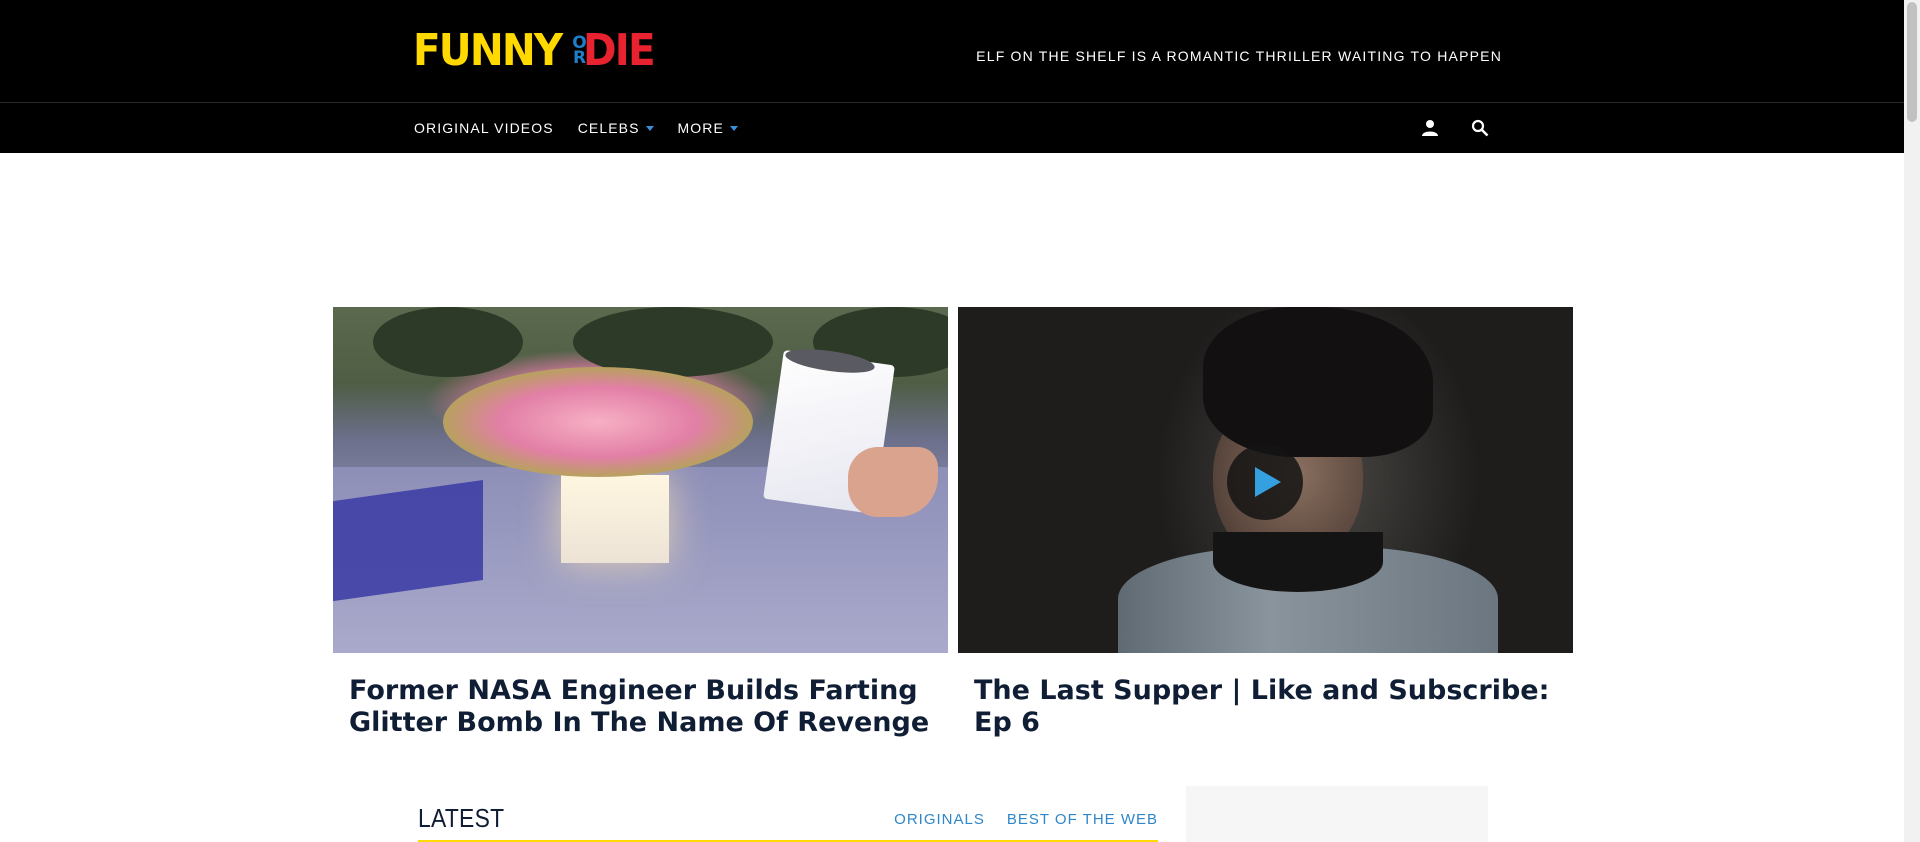 The height and width of the screenshot is (842, 1920). I want to click on scrollbar-thumb, so click(1912, 62).